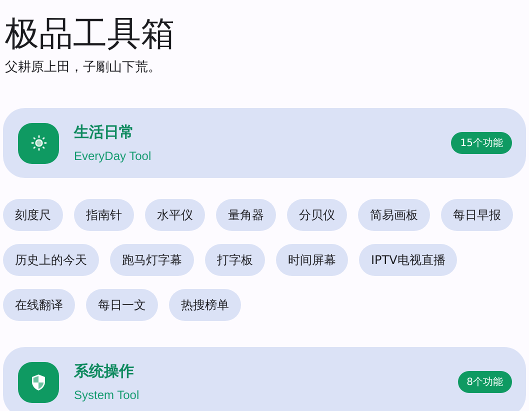 This screenshot has width=529, height=411. I want to click on tool-chip: 热搜榜单, so click(205, 305).